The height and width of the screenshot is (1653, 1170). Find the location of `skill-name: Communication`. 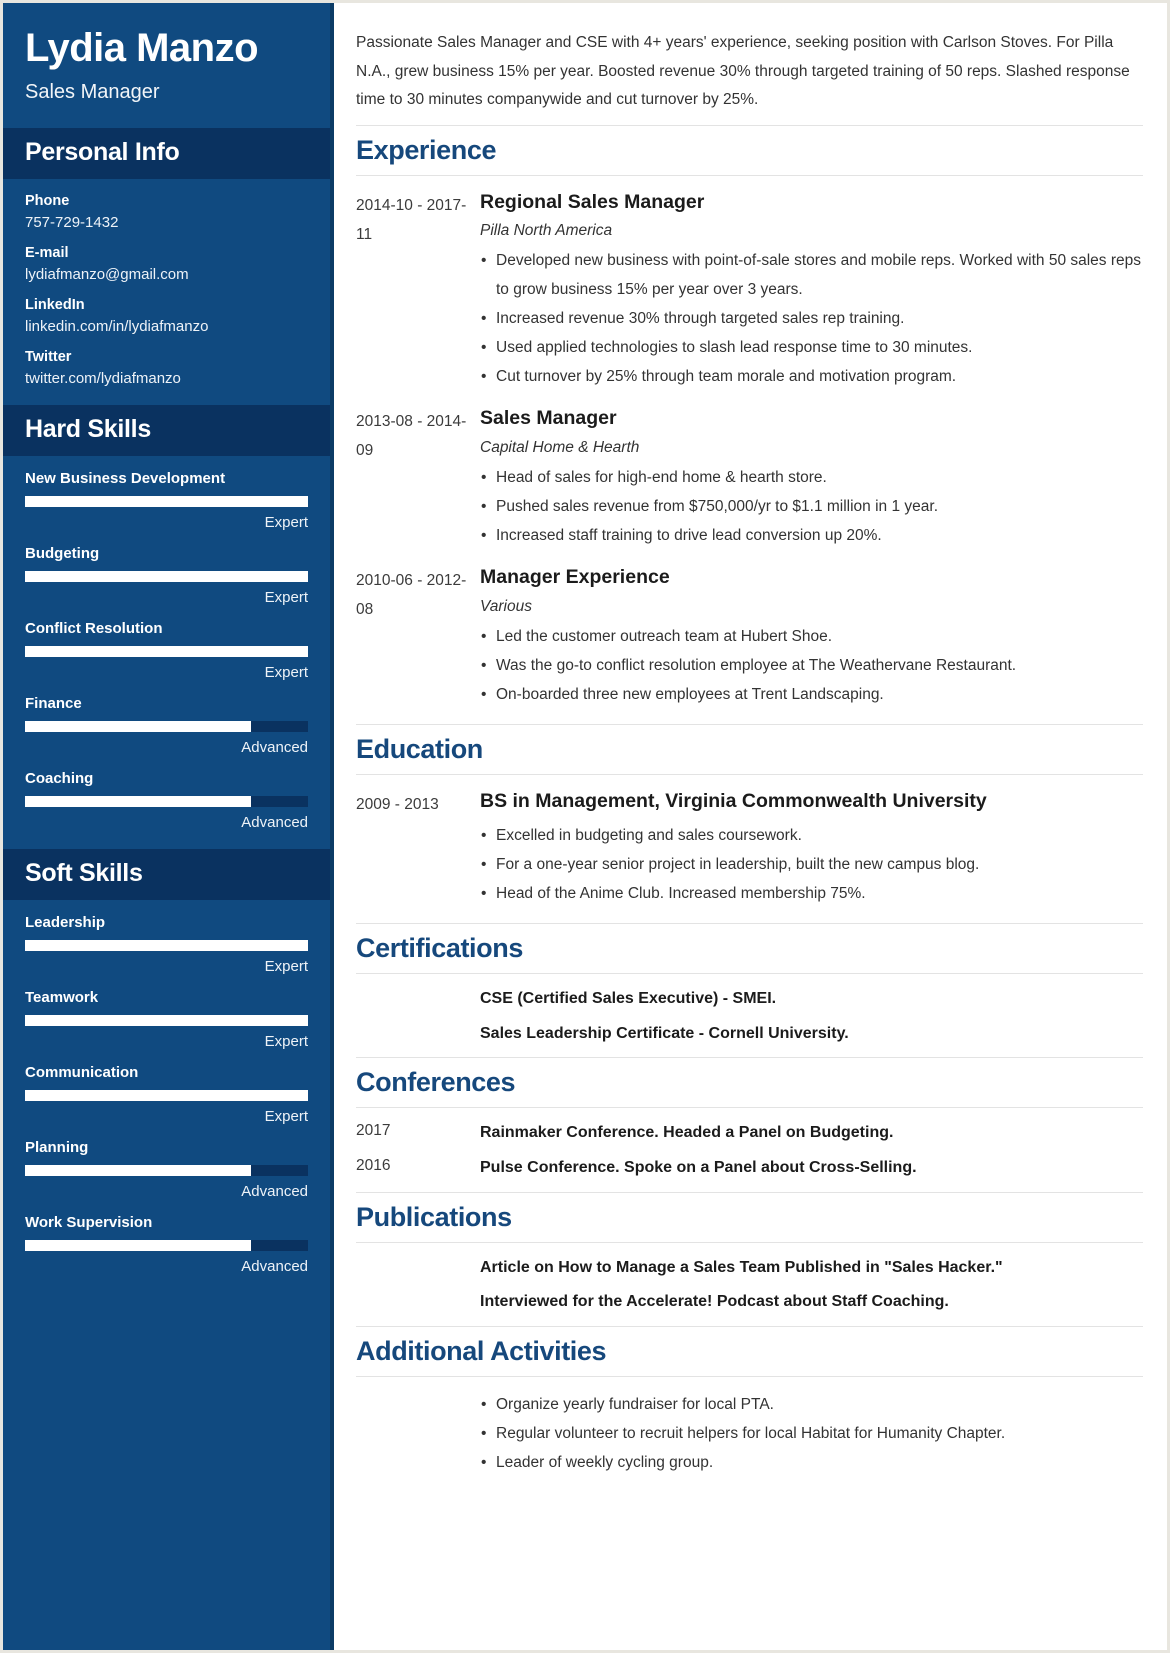

skill-name: Communication is located at coordinates (82, 1072).